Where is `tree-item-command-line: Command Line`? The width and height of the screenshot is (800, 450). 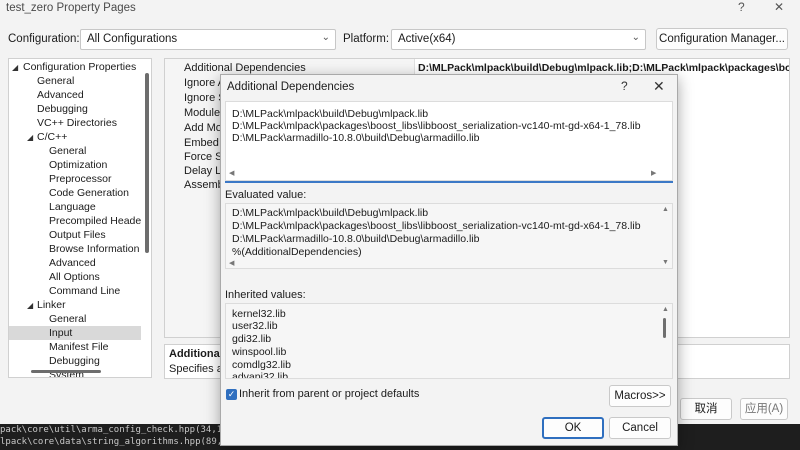 tree-item-command-line: Command Line is located at coordinates (75, 291).